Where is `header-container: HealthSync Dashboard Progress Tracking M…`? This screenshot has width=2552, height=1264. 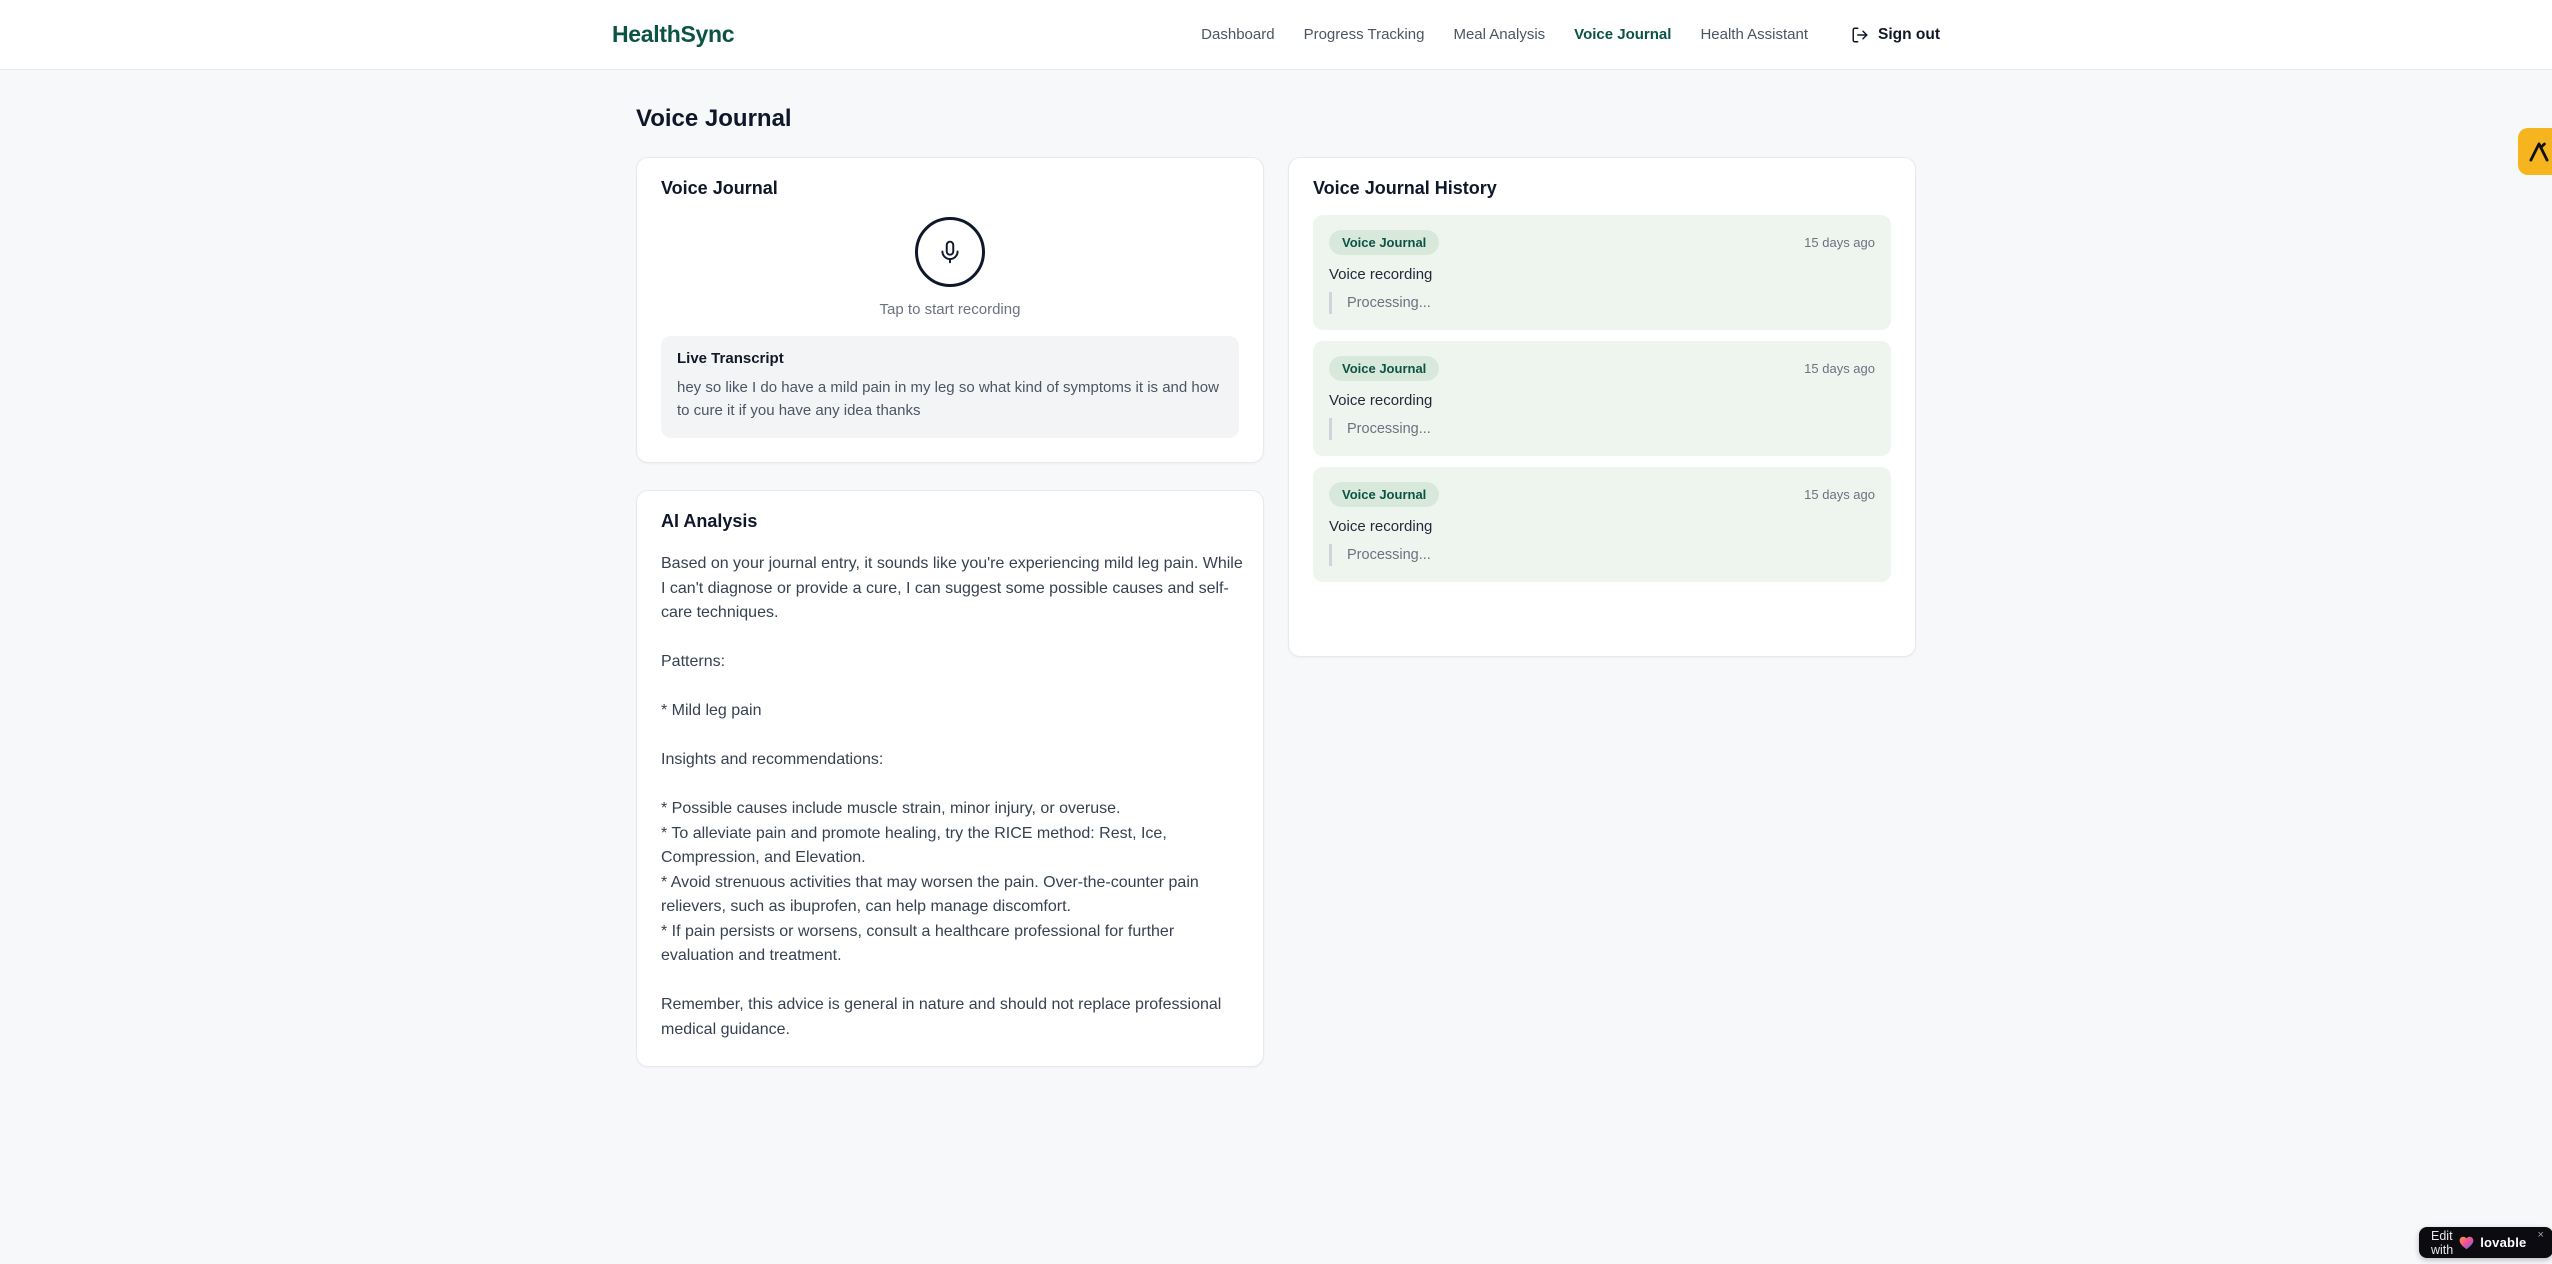
header-container: HealthSync Dashboard Progress Tracking M… is located at coordinates (1276, 34).